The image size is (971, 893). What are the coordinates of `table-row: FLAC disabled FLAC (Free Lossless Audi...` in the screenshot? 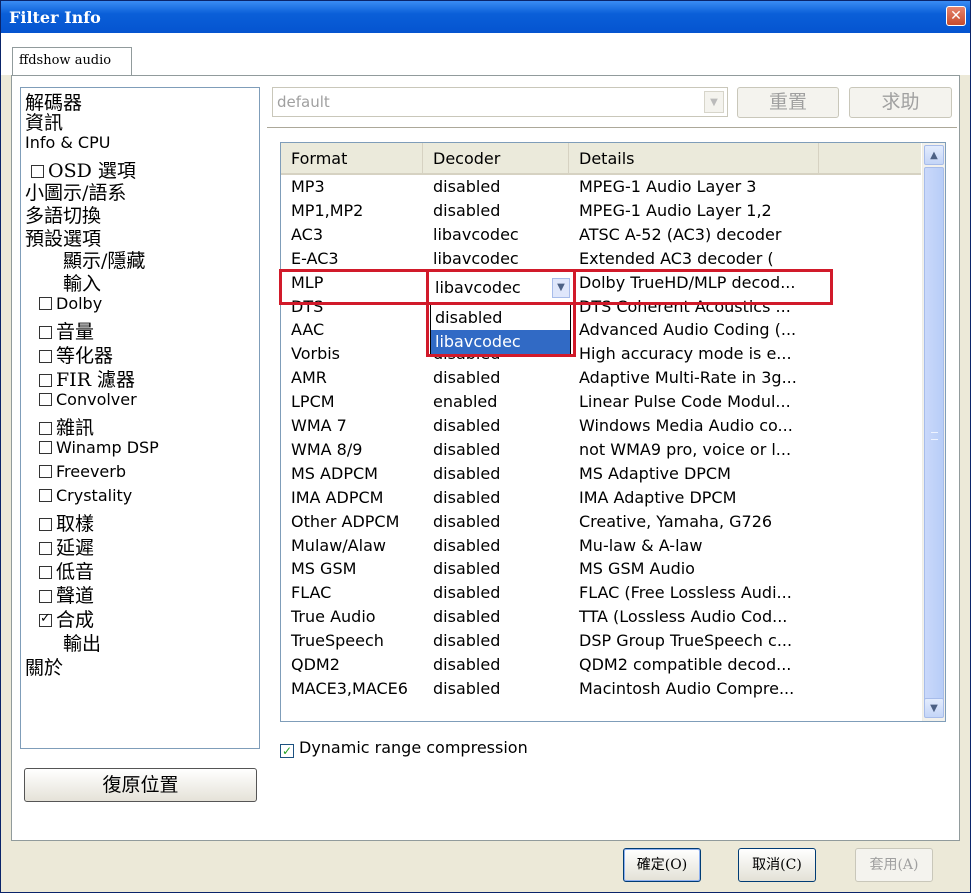 It's located at (601, 593).